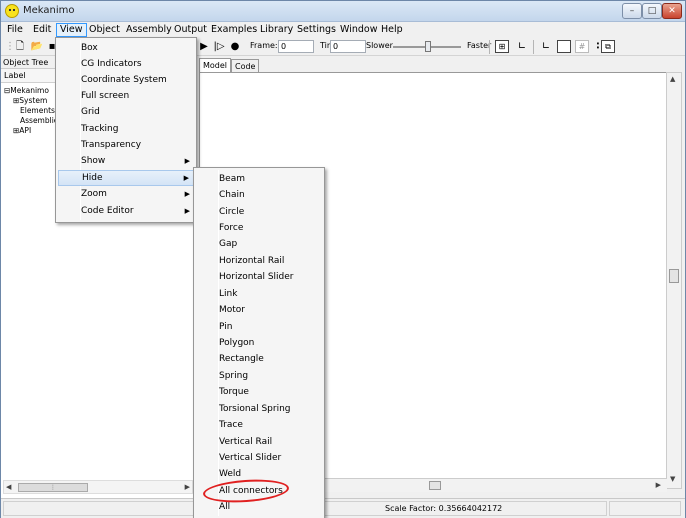 This screenshot has width=686, height=518. What do you see at coordinates (392, 30) in the screenshot?
I see `menu-help: Help` at bounding box center [392, 30].